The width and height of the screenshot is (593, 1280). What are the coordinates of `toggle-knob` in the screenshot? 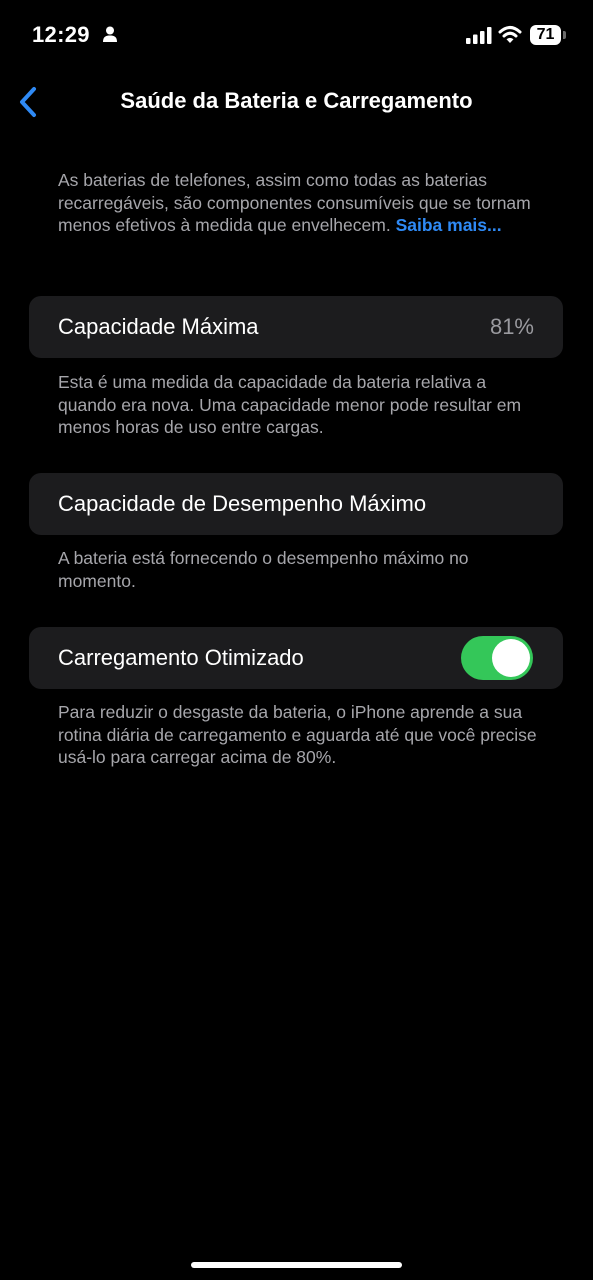 It's located at (511, 658).